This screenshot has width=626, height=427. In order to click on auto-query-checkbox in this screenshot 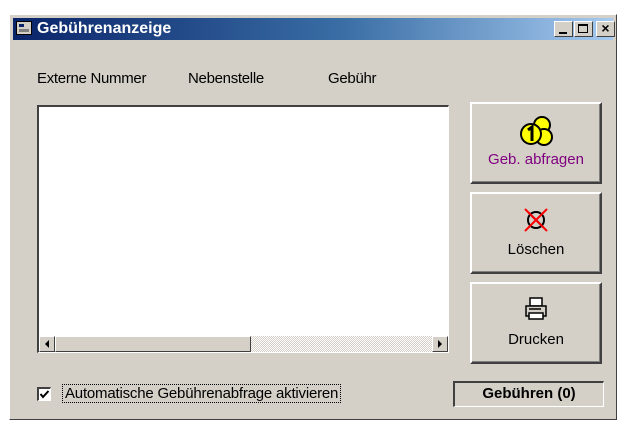, I will do `click(44, 394)`.